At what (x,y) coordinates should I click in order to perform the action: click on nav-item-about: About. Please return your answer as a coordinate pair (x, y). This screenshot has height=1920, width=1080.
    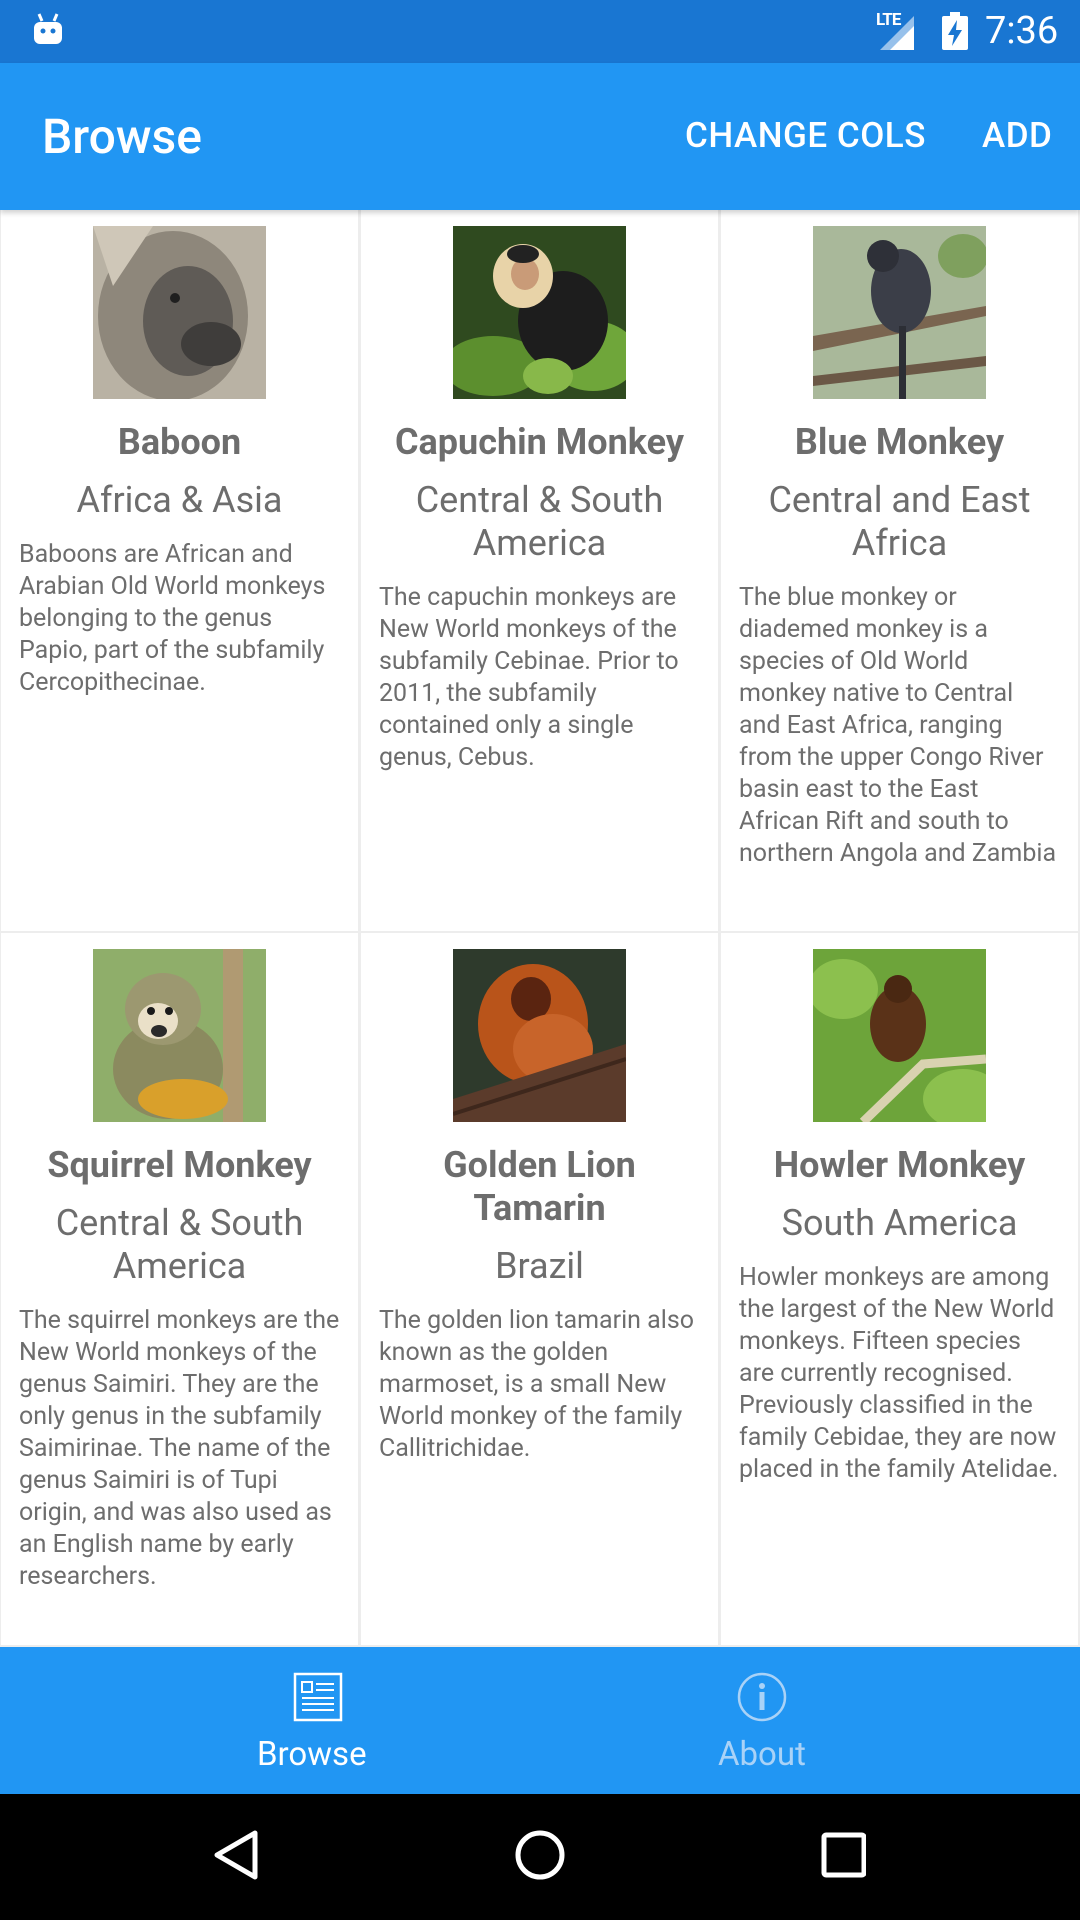
    Looking at the image, I should click on (810, 1720).